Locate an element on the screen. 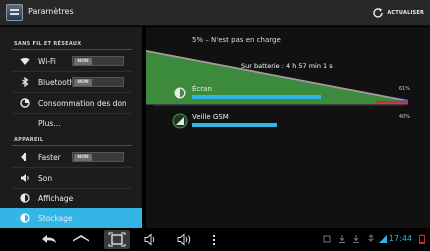 The height and width of the screenshot is (251, 430). usage-name: Écran is located at coordinates (202, 89).